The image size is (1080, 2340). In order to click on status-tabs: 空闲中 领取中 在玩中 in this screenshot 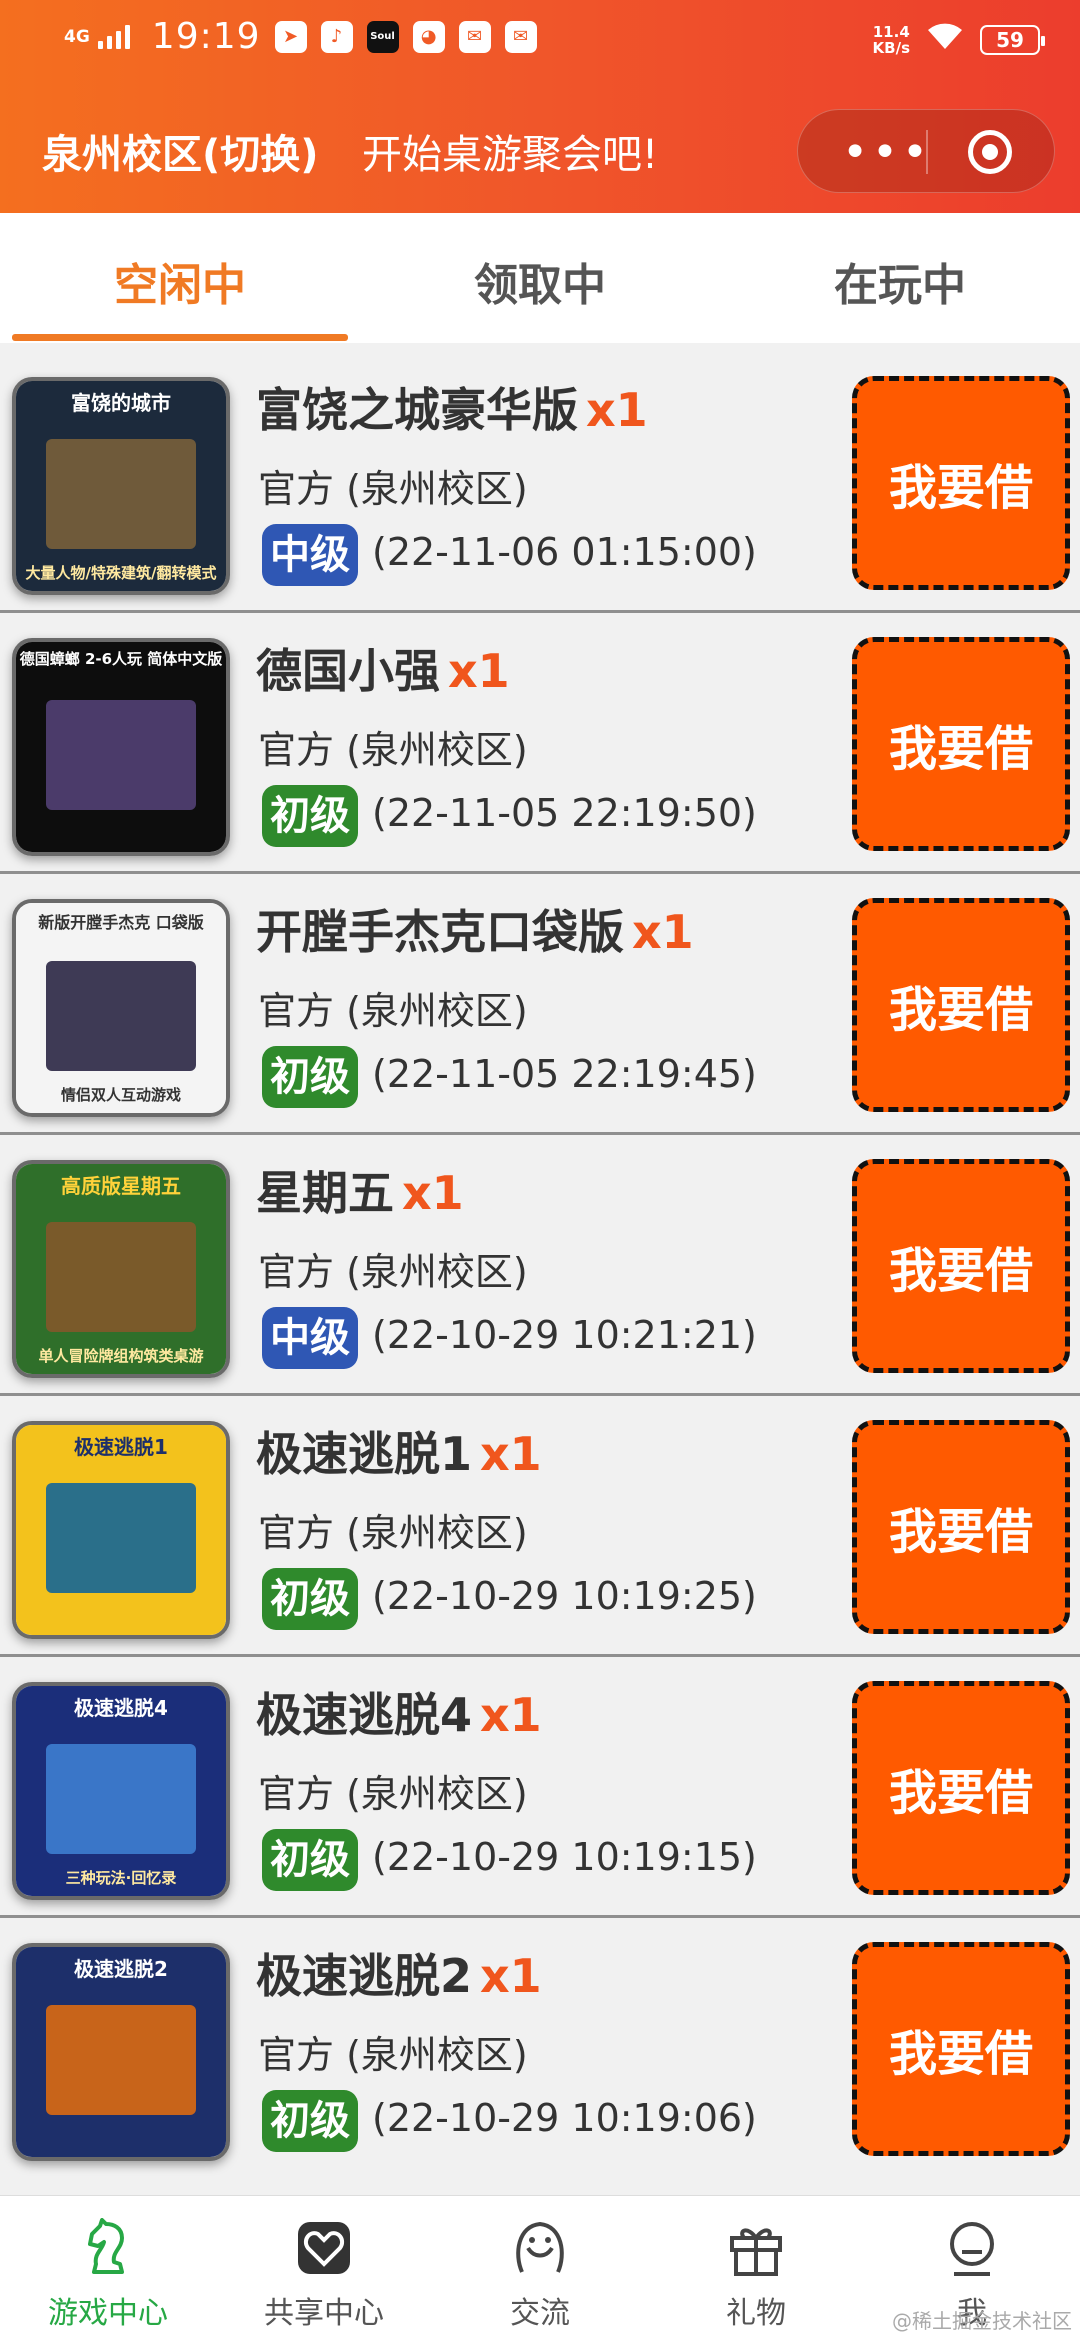, I will do `click(540, 278)`.